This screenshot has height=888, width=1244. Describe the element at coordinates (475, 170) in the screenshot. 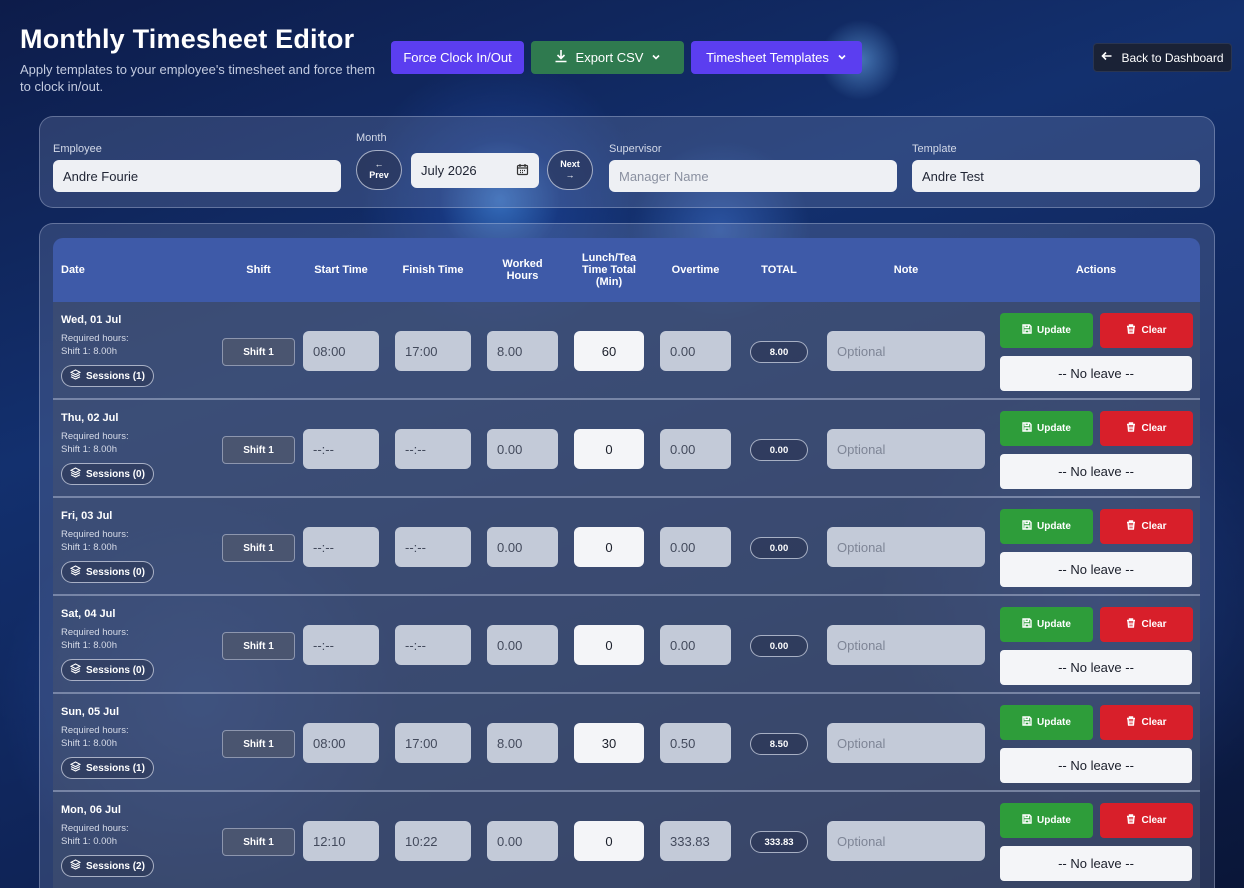

I see `month-input: July 2026` at that location.